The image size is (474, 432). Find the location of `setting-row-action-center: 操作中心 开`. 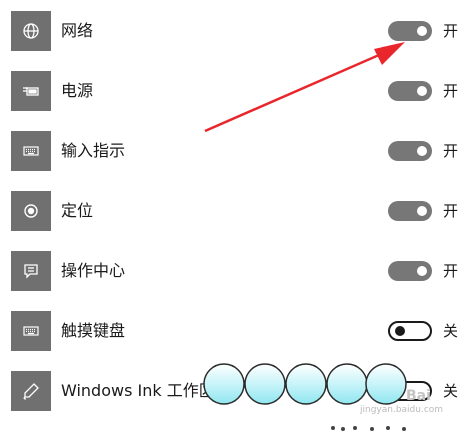

setting-row-action-center: 操作中心 开 is located at coordinates (237, 281).